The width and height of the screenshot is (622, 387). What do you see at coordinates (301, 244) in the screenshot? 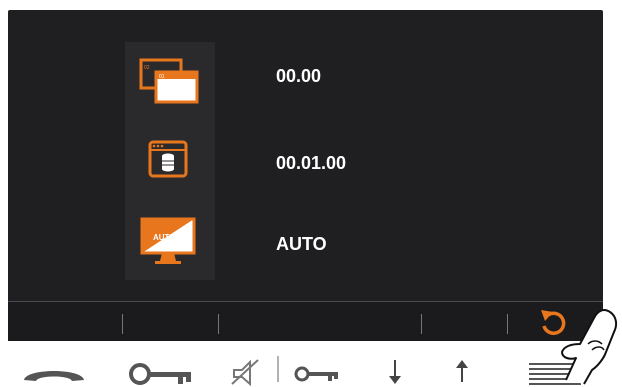
I see `setting-value-mode: AUTO` at bounding box center [301, 244].